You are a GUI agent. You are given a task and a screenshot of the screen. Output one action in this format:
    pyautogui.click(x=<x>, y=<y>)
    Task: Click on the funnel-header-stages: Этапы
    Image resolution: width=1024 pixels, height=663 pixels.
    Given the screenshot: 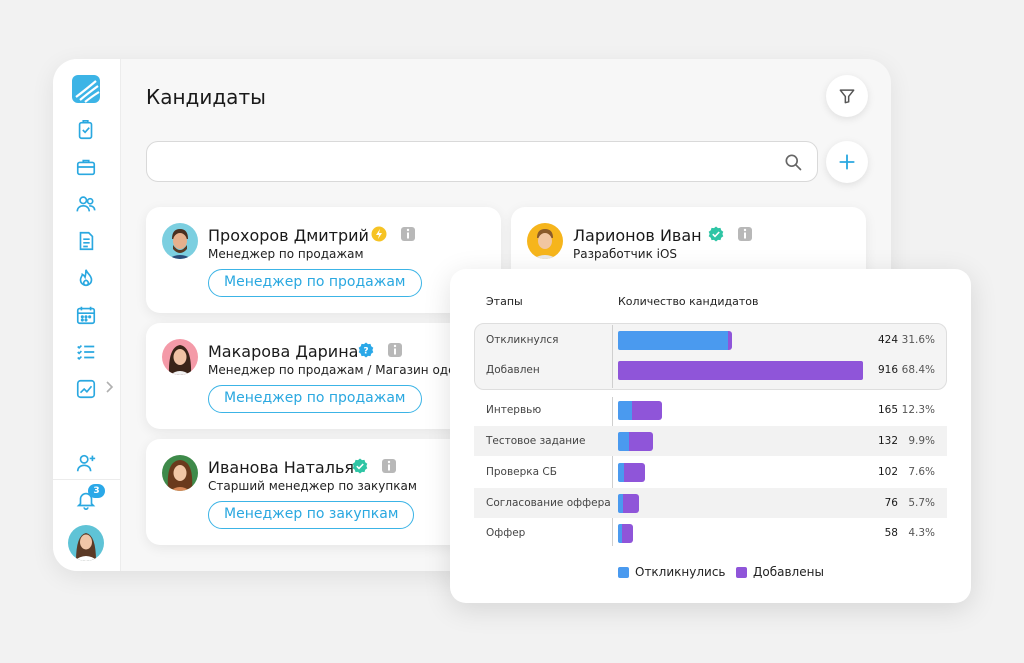 What is the action you would take?
    pyautogui.click(x=504, y=301)
    